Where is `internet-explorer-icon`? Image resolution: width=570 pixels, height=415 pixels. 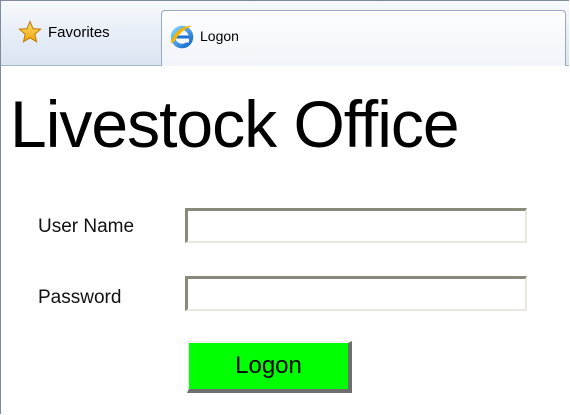
internet-explorer-icon is located at coordinates (181, 36).